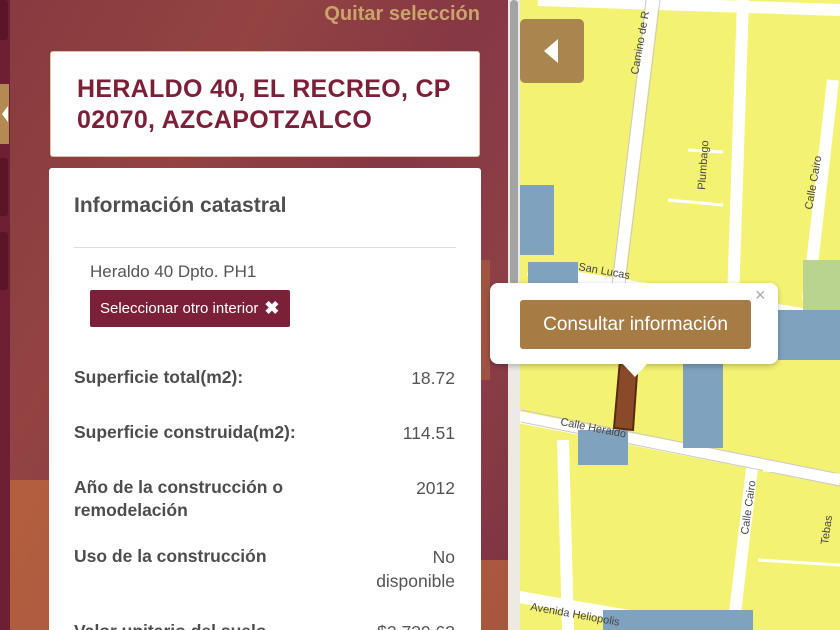  What do you see at coordinates (635, 369) in the screenshot?
I see `popup-tail` at bounding box center [635, 369].